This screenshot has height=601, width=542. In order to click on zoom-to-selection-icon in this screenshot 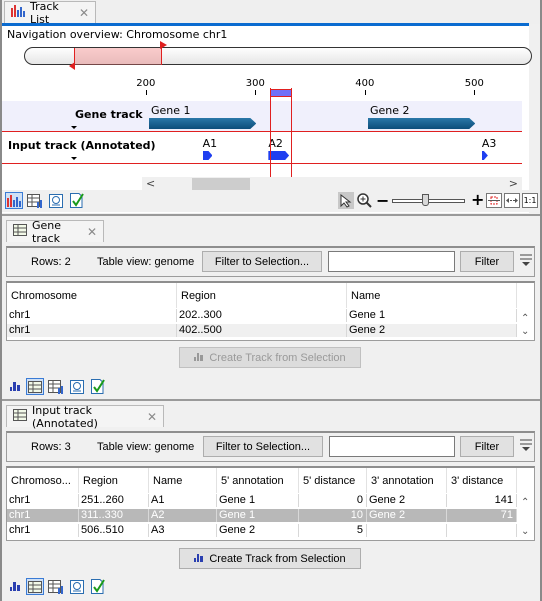, I will do `click(494, 200)`.